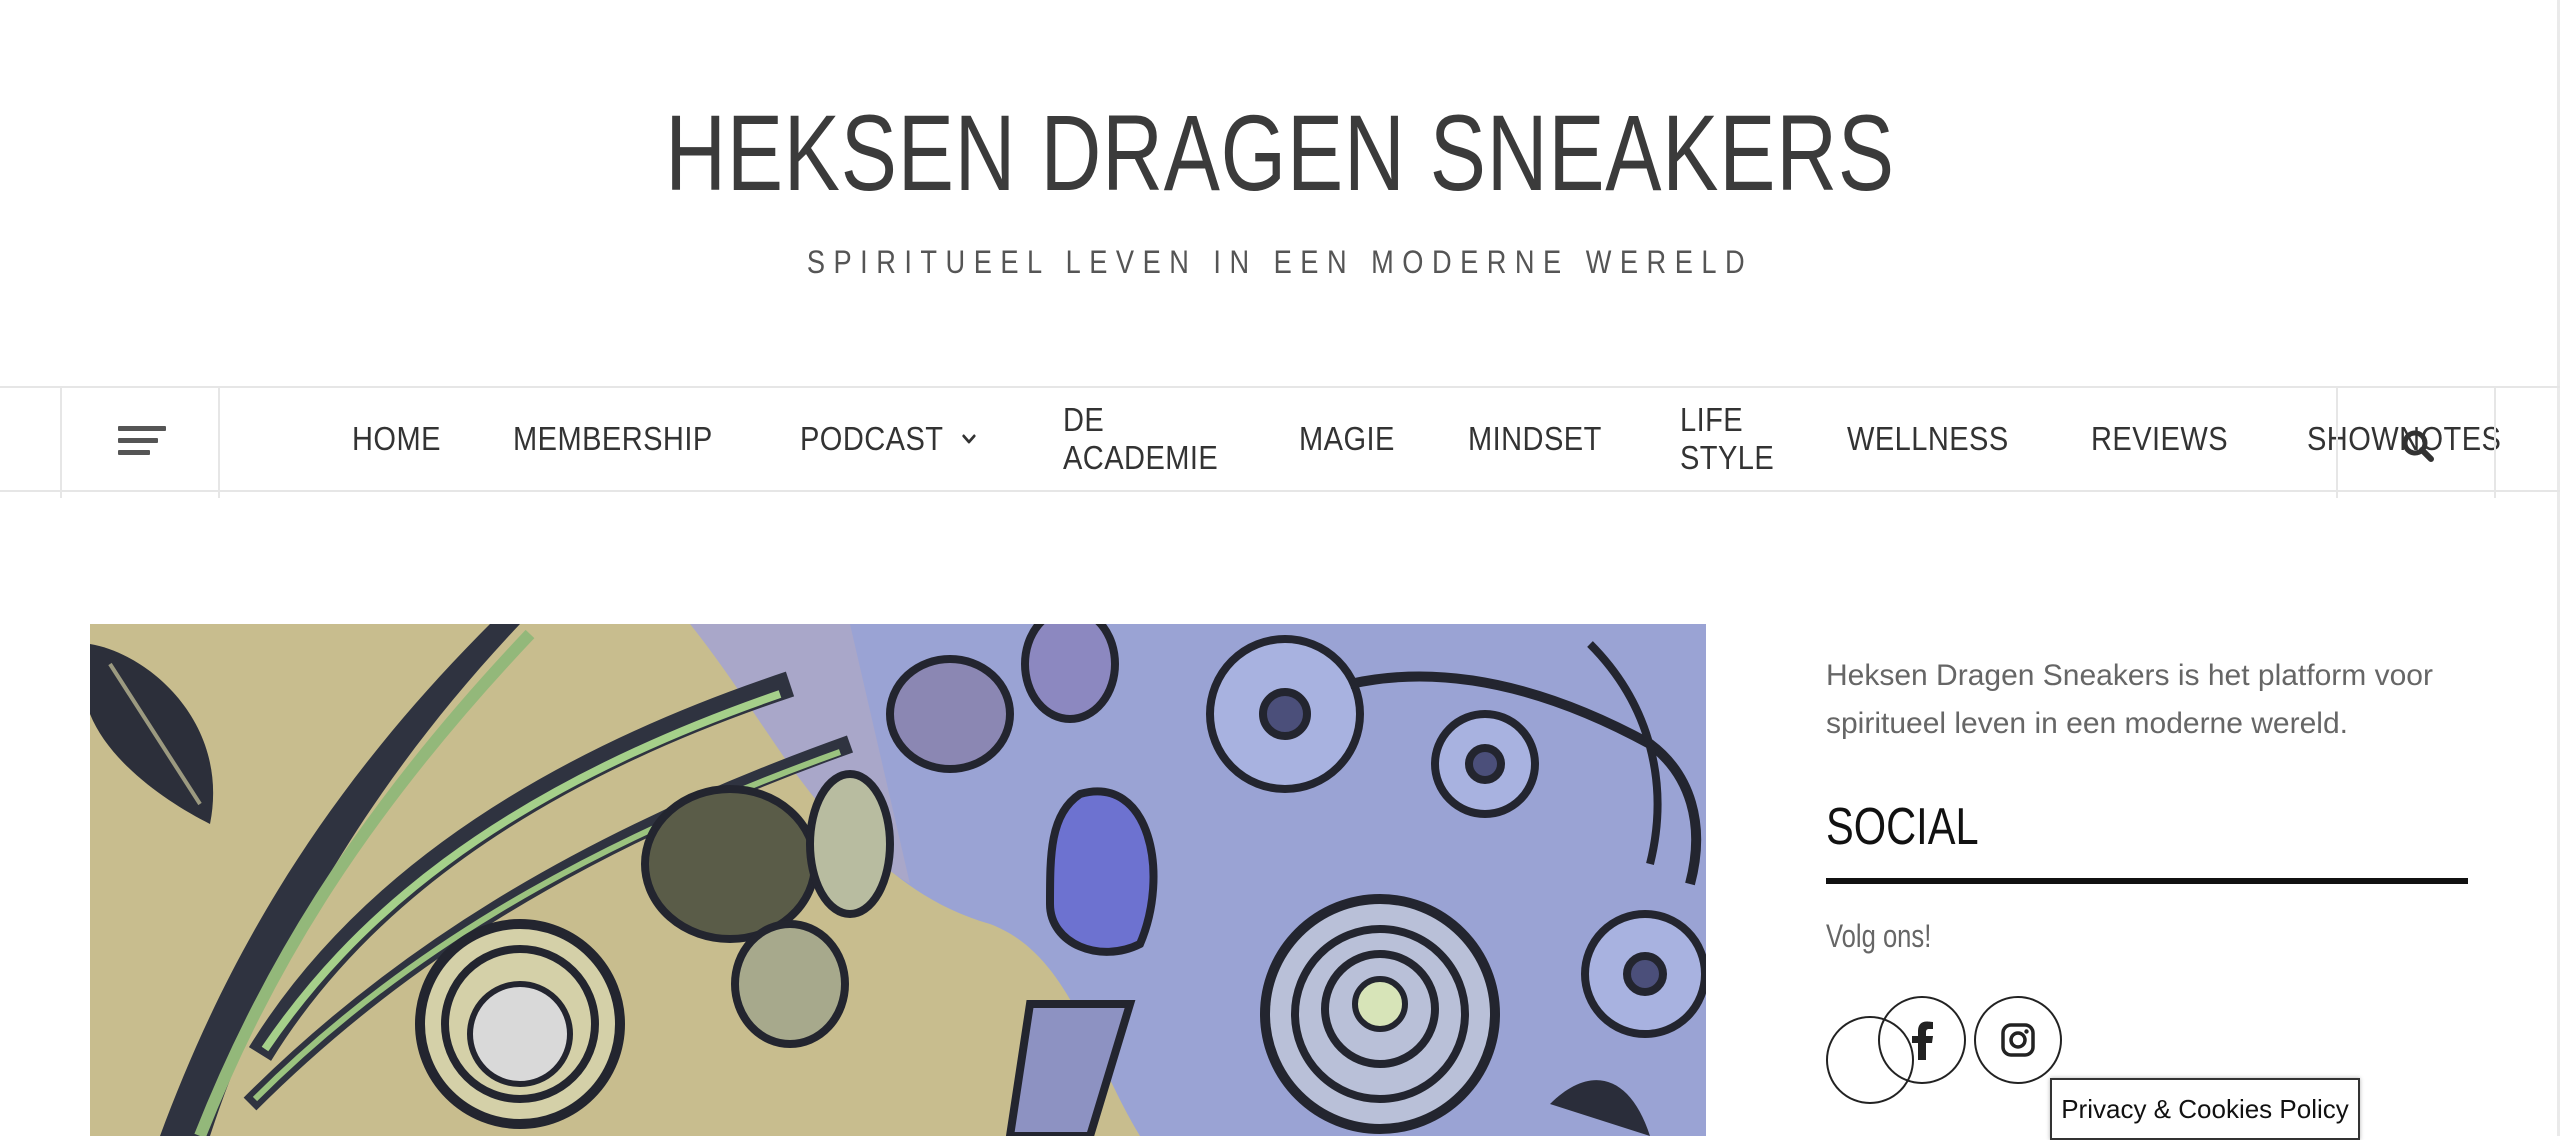 The width and height of the screenshot is (2560, 1140). I want to click on search-icon, so click(2418, 446).